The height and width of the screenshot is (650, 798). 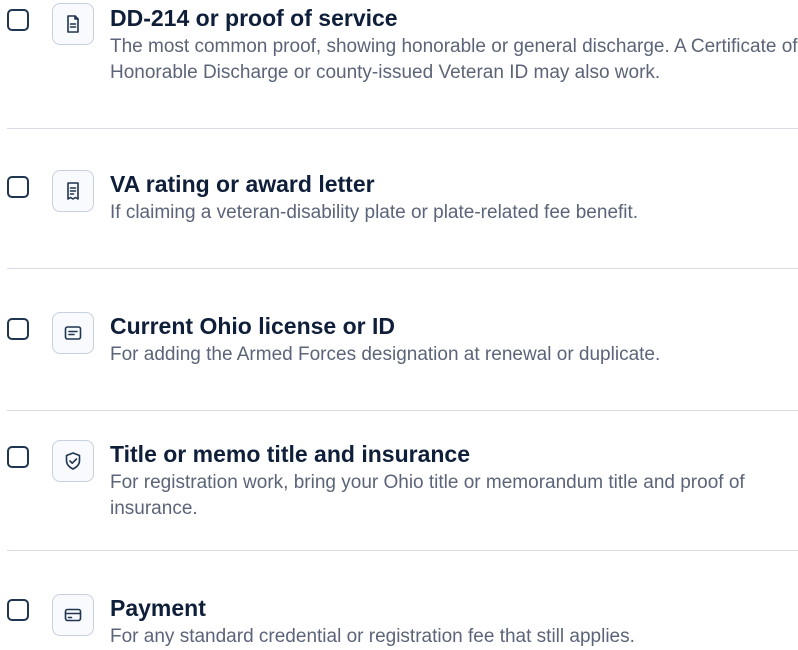 I want to click on item-title: DD-214 or proof of service, so click(x=254, y=18).